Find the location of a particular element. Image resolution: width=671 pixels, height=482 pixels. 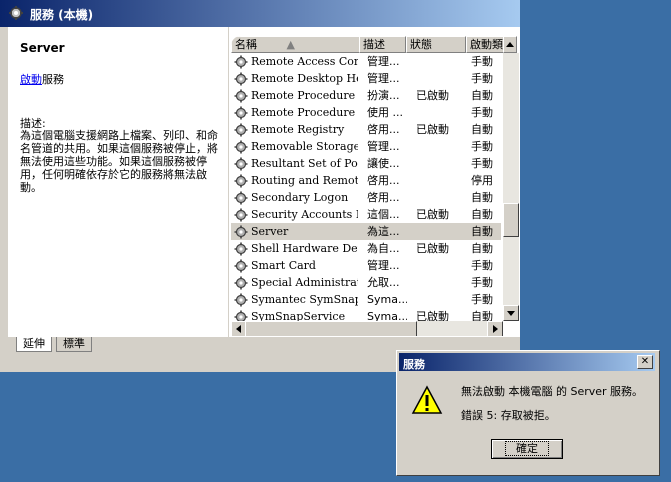

list-header: 名稱 ▲ 描述 狀態 啟動類 is located at coordinates (375, 44).